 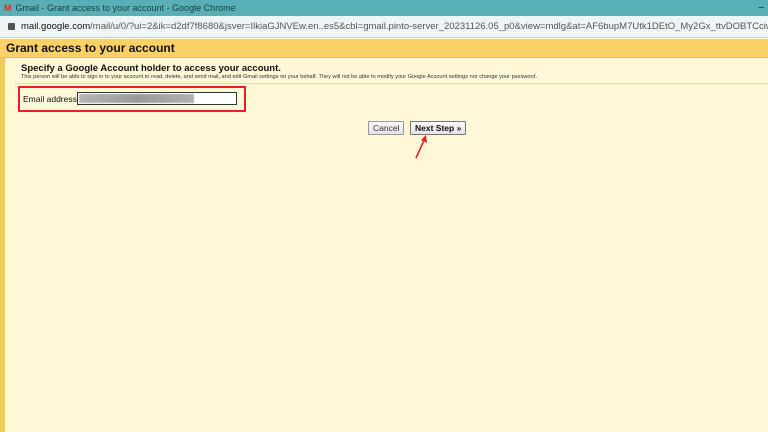 What do you see at coordinates (421, 147) in the screenshot?
I see `red-arrow-annotation` at bounding box center [421, 147].